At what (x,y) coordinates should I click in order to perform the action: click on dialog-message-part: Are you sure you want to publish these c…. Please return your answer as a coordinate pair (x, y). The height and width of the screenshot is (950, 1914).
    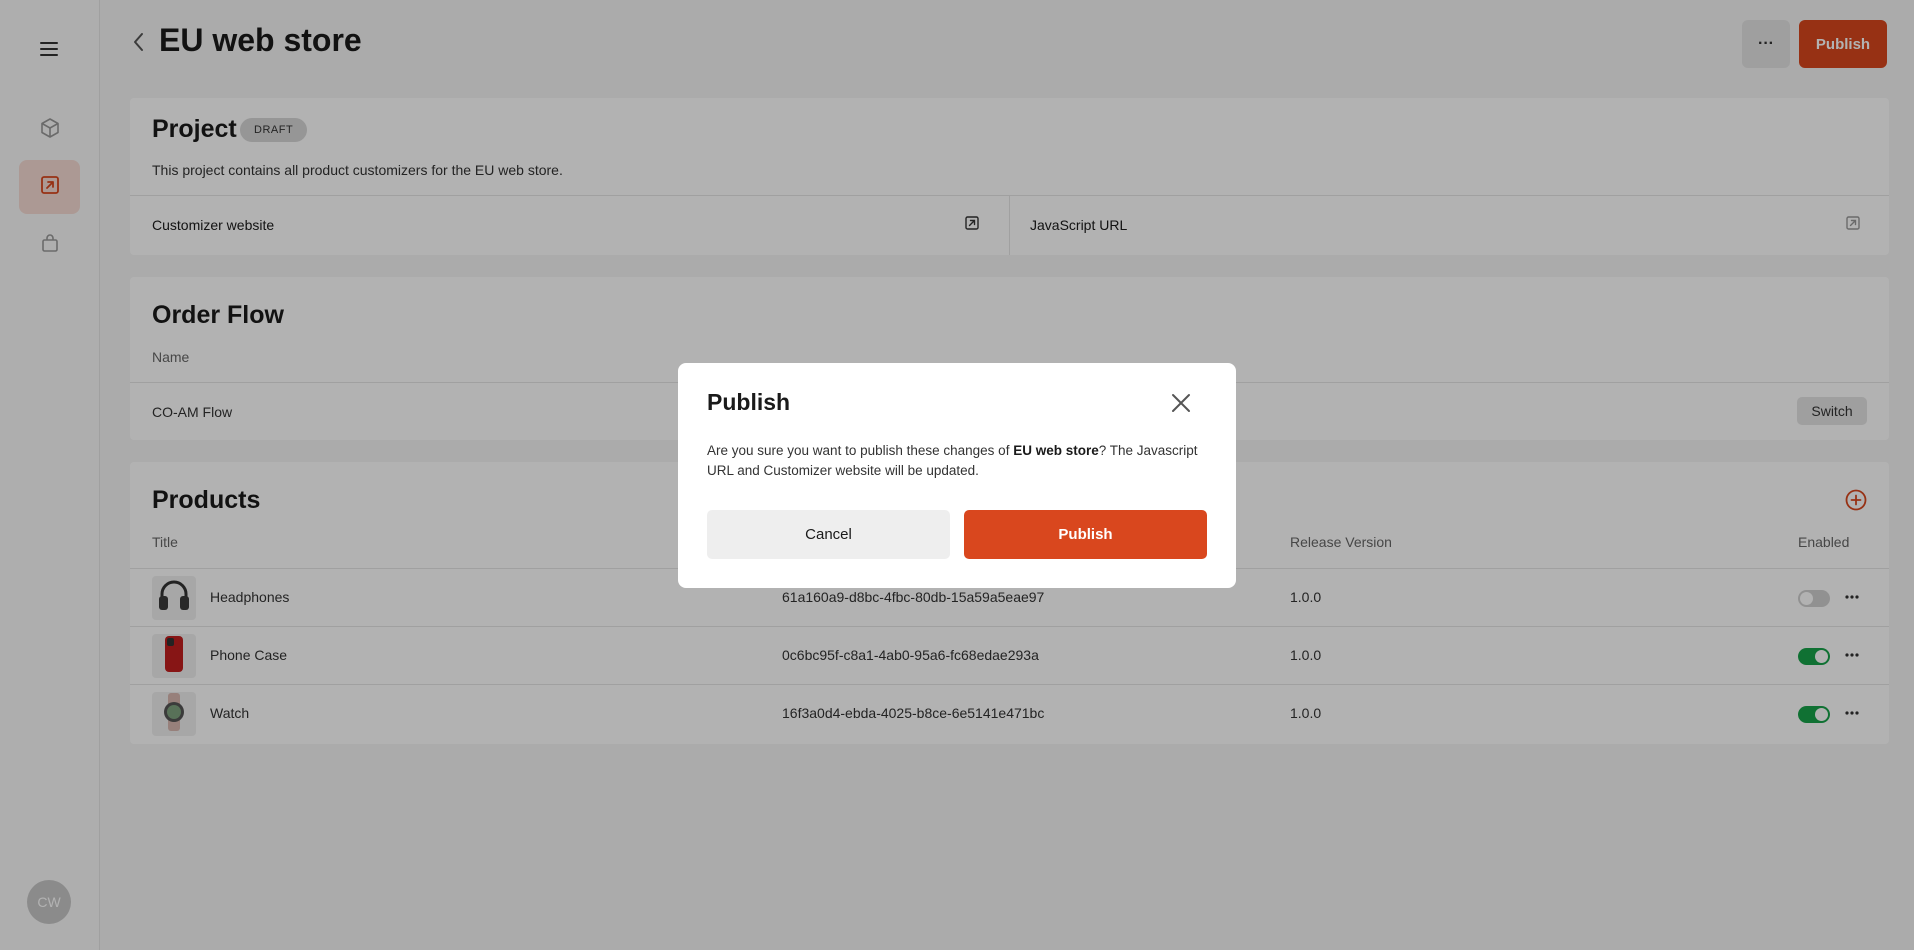
    Looking at the image, I should click on (860, 450).